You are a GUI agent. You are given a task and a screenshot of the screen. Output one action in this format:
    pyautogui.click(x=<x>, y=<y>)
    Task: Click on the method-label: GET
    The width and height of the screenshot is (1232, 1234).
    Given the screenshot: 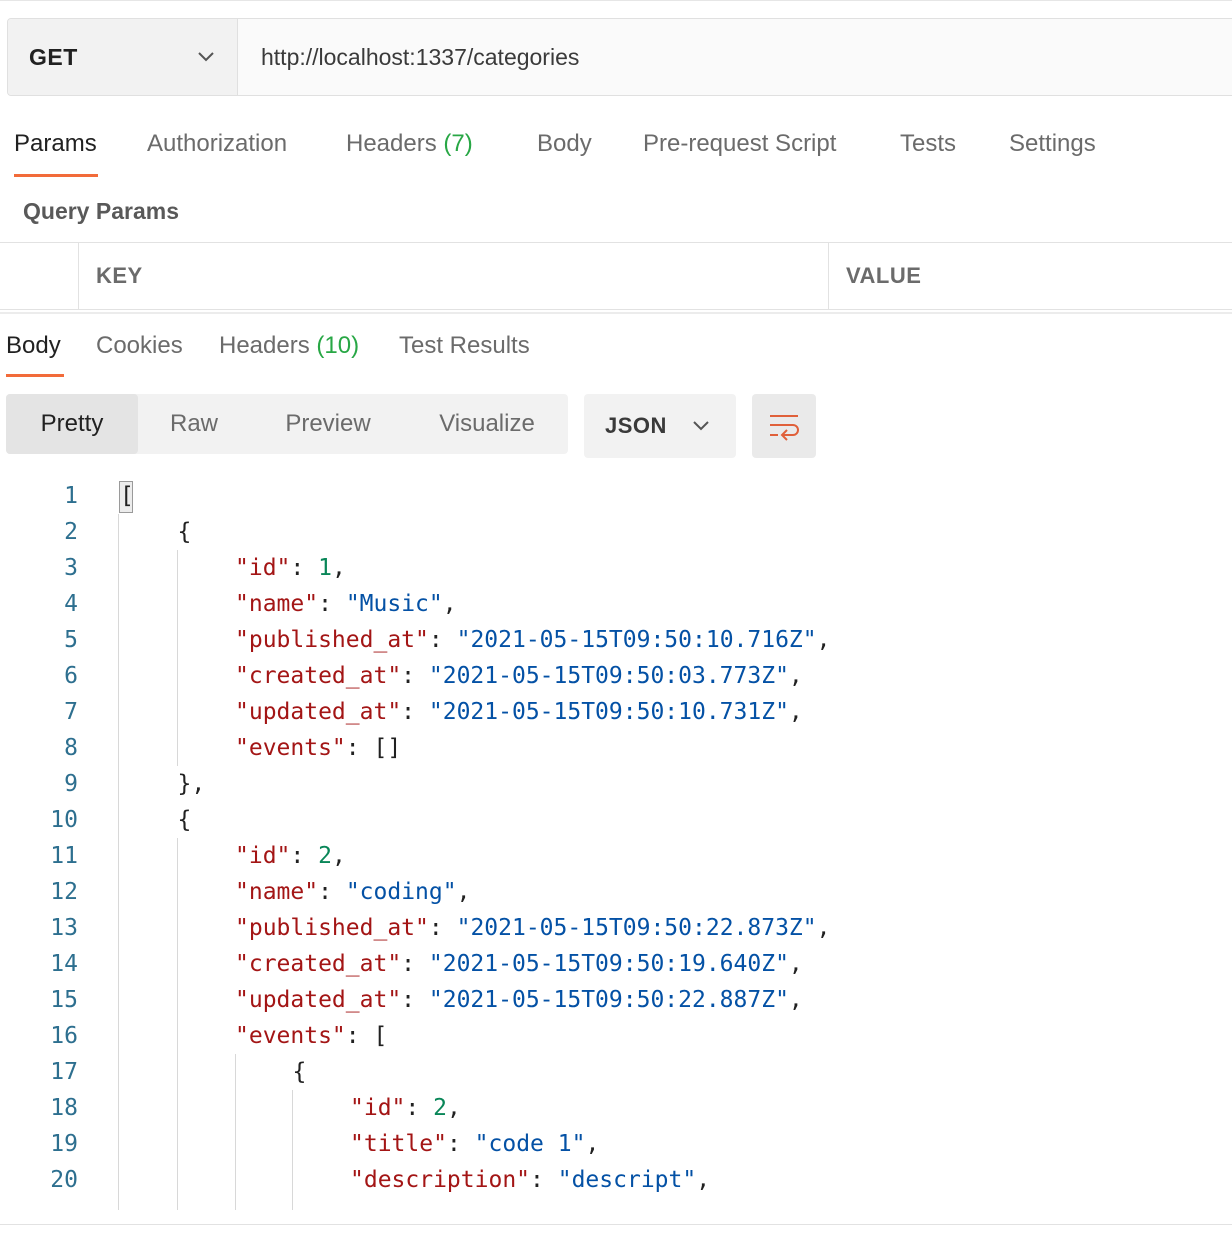 What is the action you would take?
    pyautogui.click(x=53, y=56)
    